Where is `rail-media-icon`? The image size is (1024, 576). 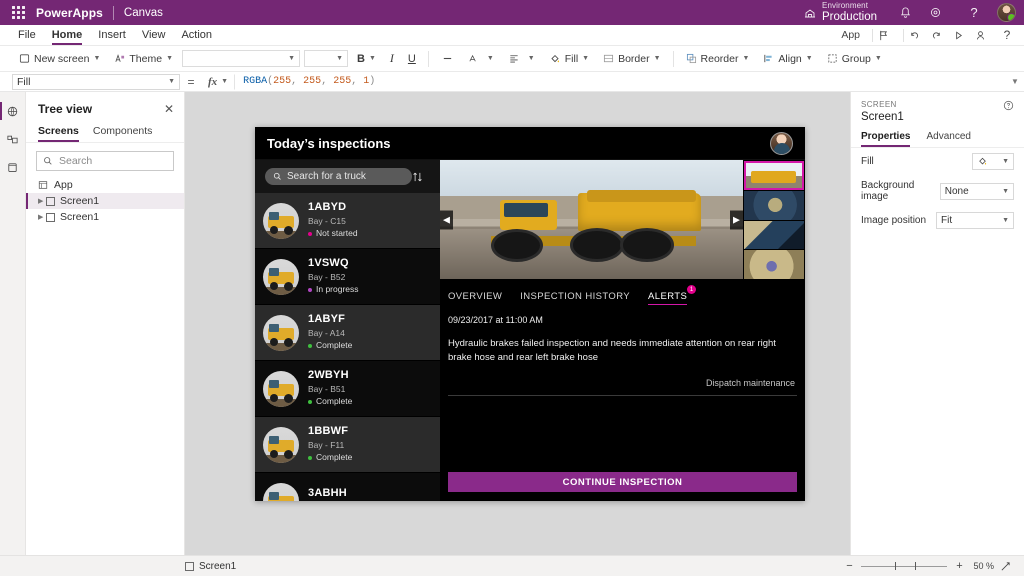
rail-media-icon is located at coordinates (13, 167).